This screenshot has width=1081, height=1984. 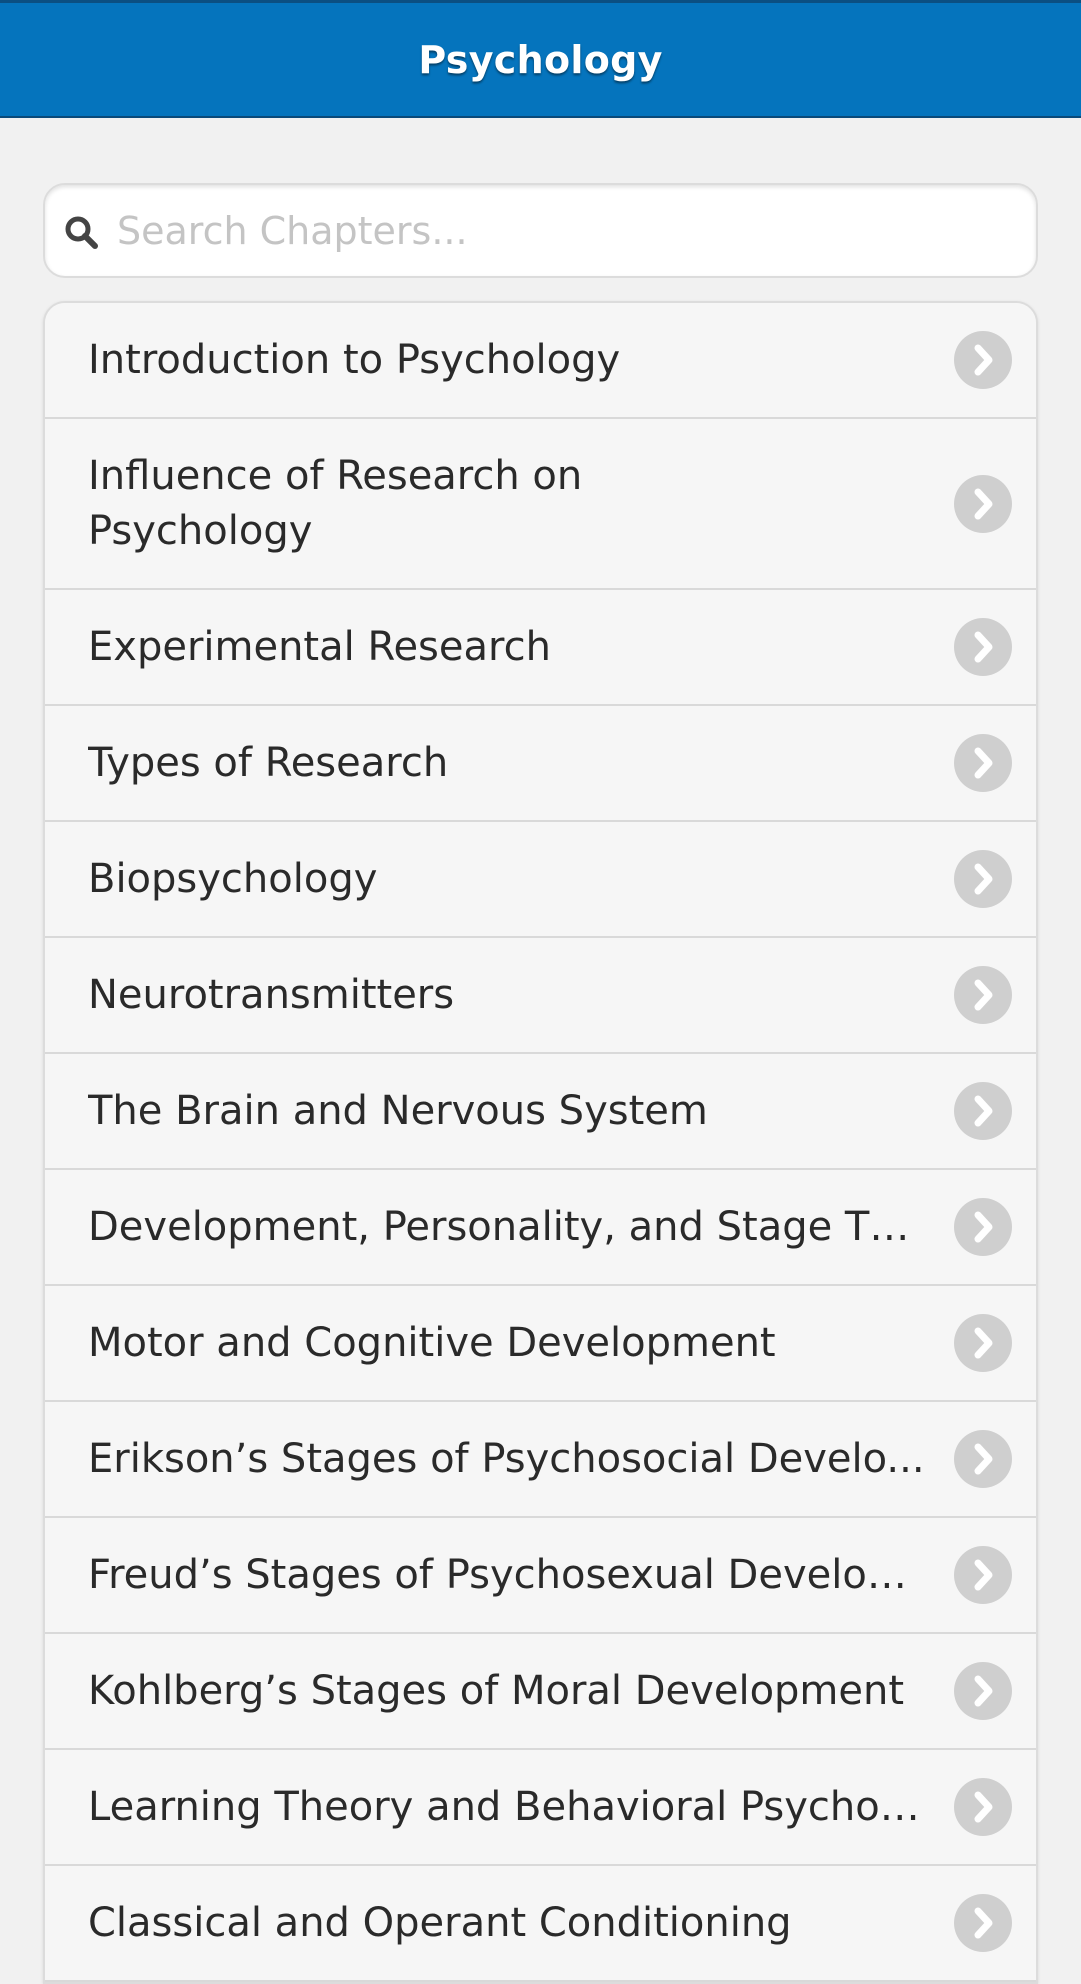 I want to click on app-header: Psychology, so click(x=540, y=59).